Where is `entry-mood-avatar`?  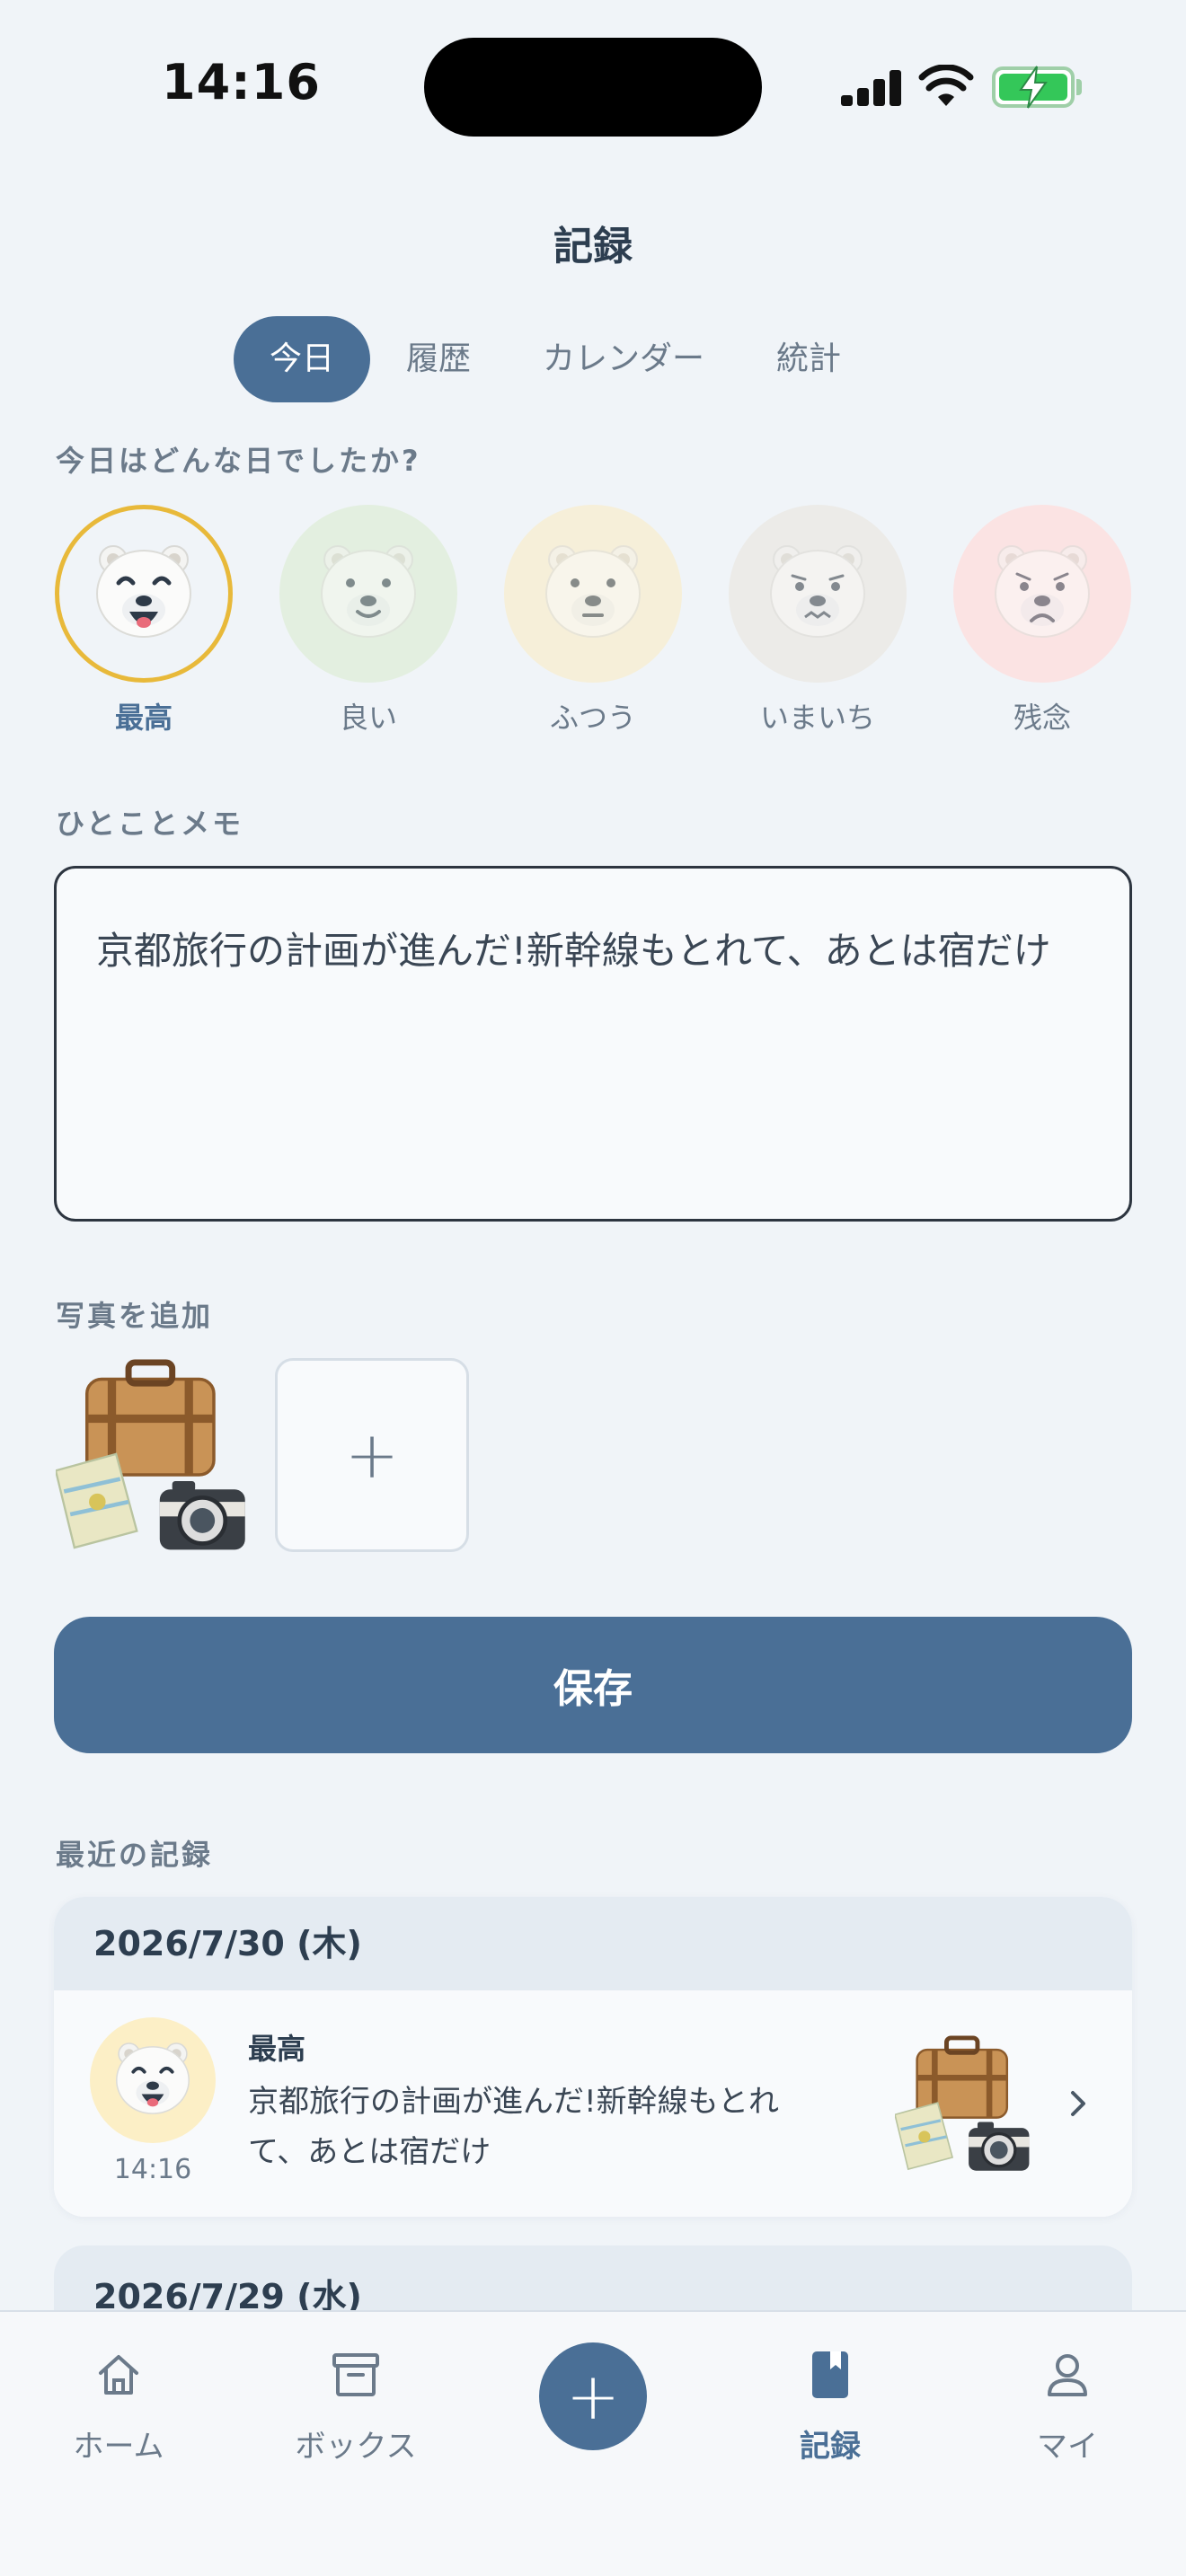 entry-mood-avatar is located at coordinates (153, 2080).